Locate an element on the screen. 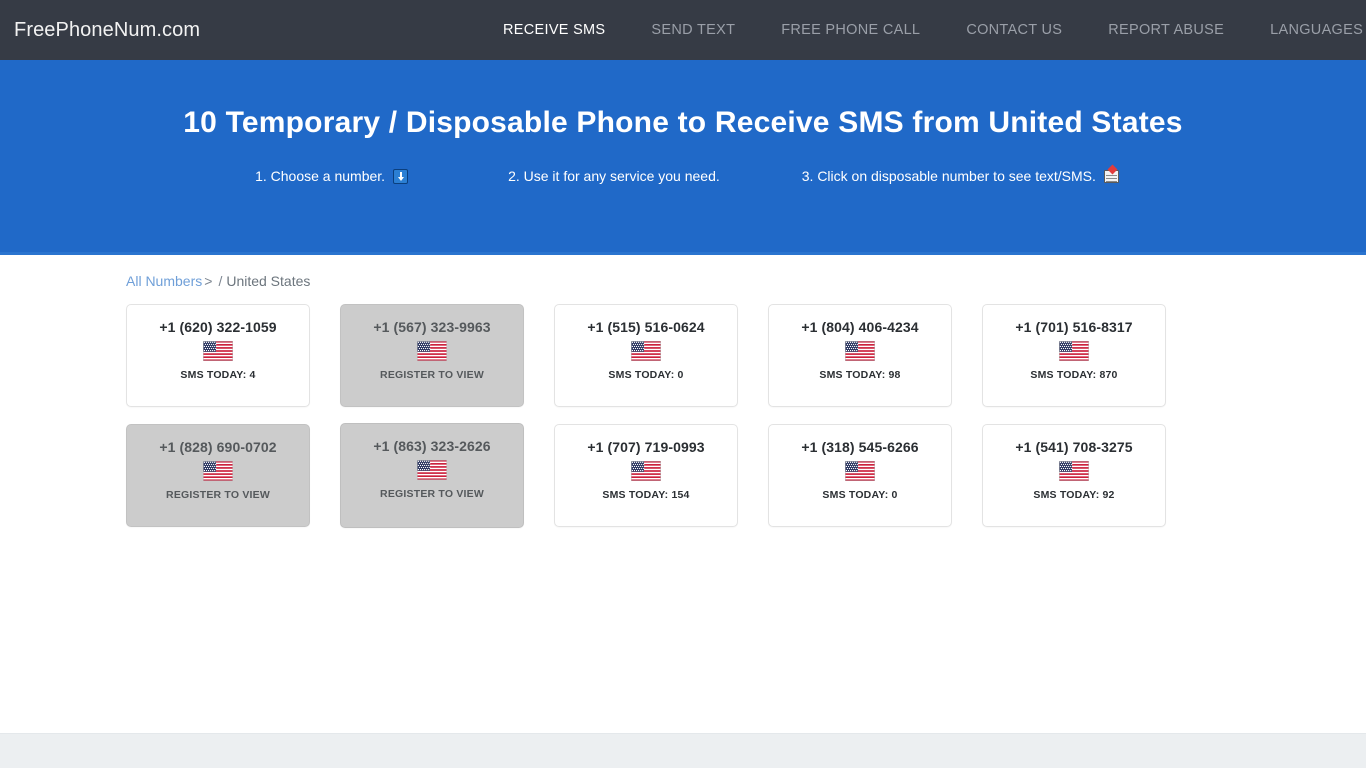 This screenshot has height=768, width=1366. phone-number-label: +1 (804) 406-4234 is located at coordinates (860, 327).